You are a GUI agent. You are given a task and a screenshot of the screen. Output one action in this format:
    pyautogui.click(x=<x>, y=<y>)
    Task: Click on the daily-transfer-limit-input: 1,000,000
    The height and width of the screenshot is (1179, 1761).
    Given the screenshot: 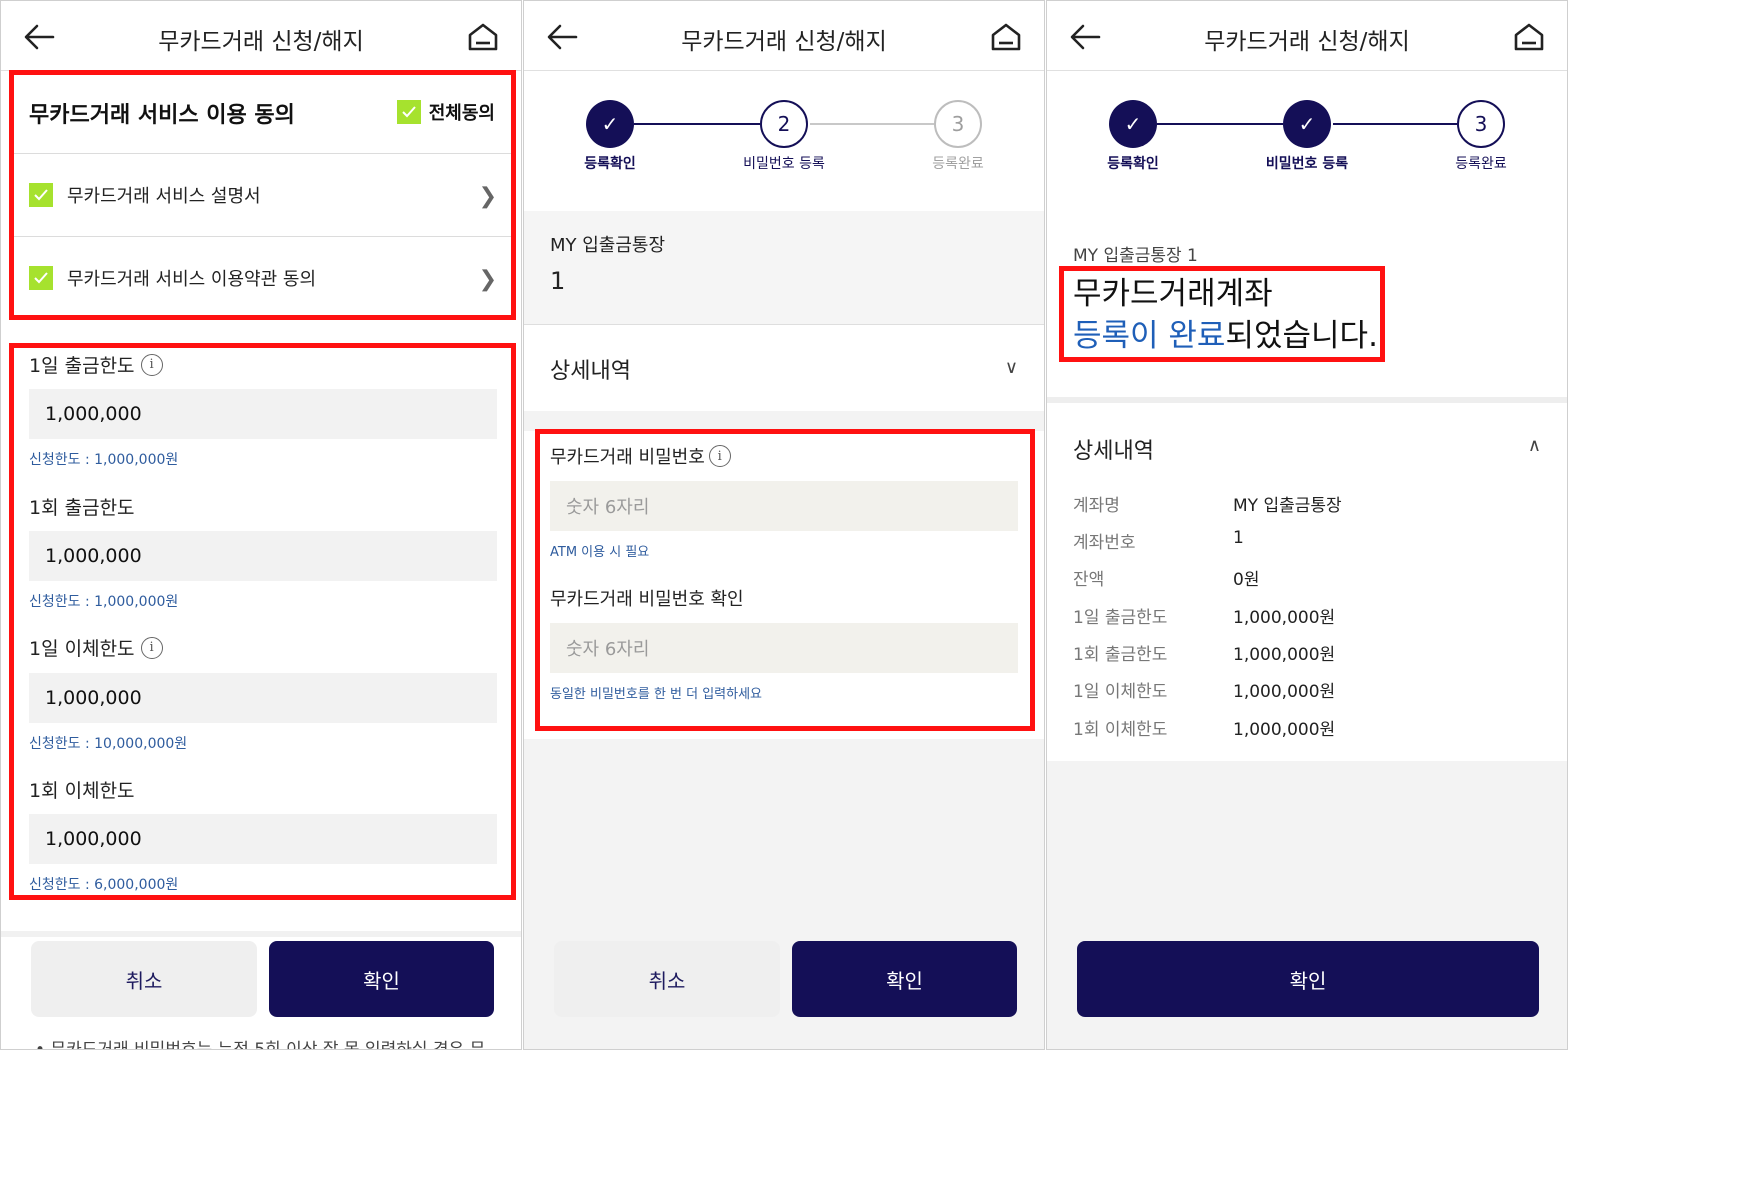 What is the action you would take?
    pyautogui.click(x=263, y=698)
    